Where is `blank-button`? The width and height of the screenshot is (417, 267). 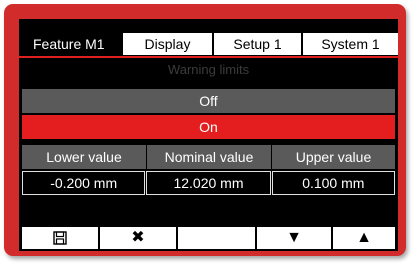
blank-button is located at coordinates (215, 238).